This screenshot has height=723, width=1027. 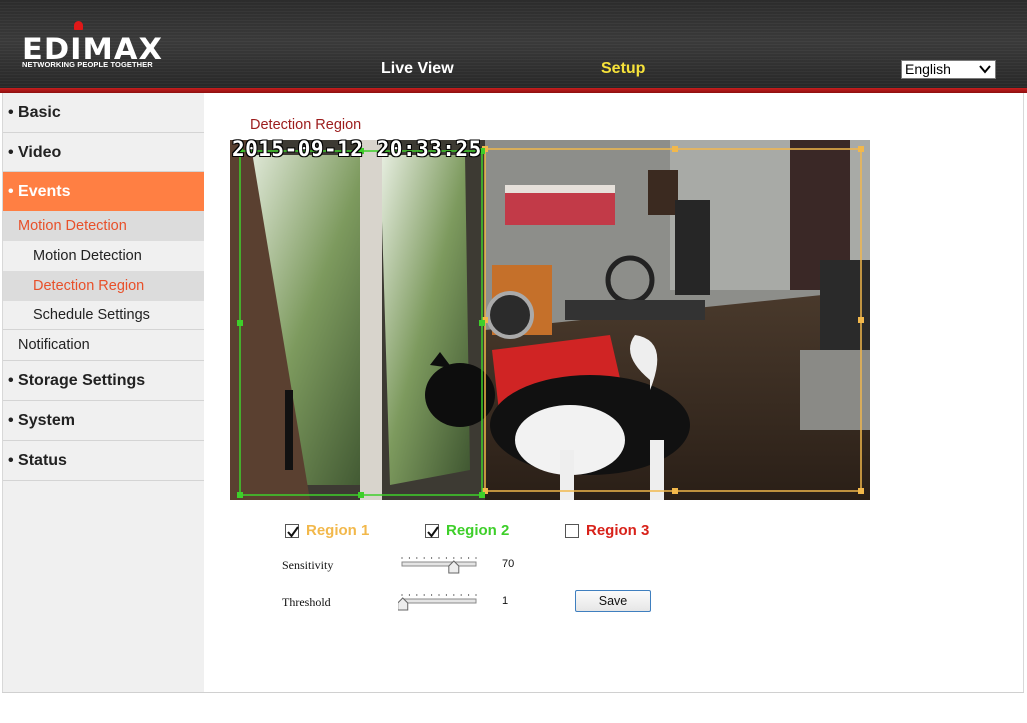 I want to click on sidebar-item-notification: Notification, so click(x=103, y=345).